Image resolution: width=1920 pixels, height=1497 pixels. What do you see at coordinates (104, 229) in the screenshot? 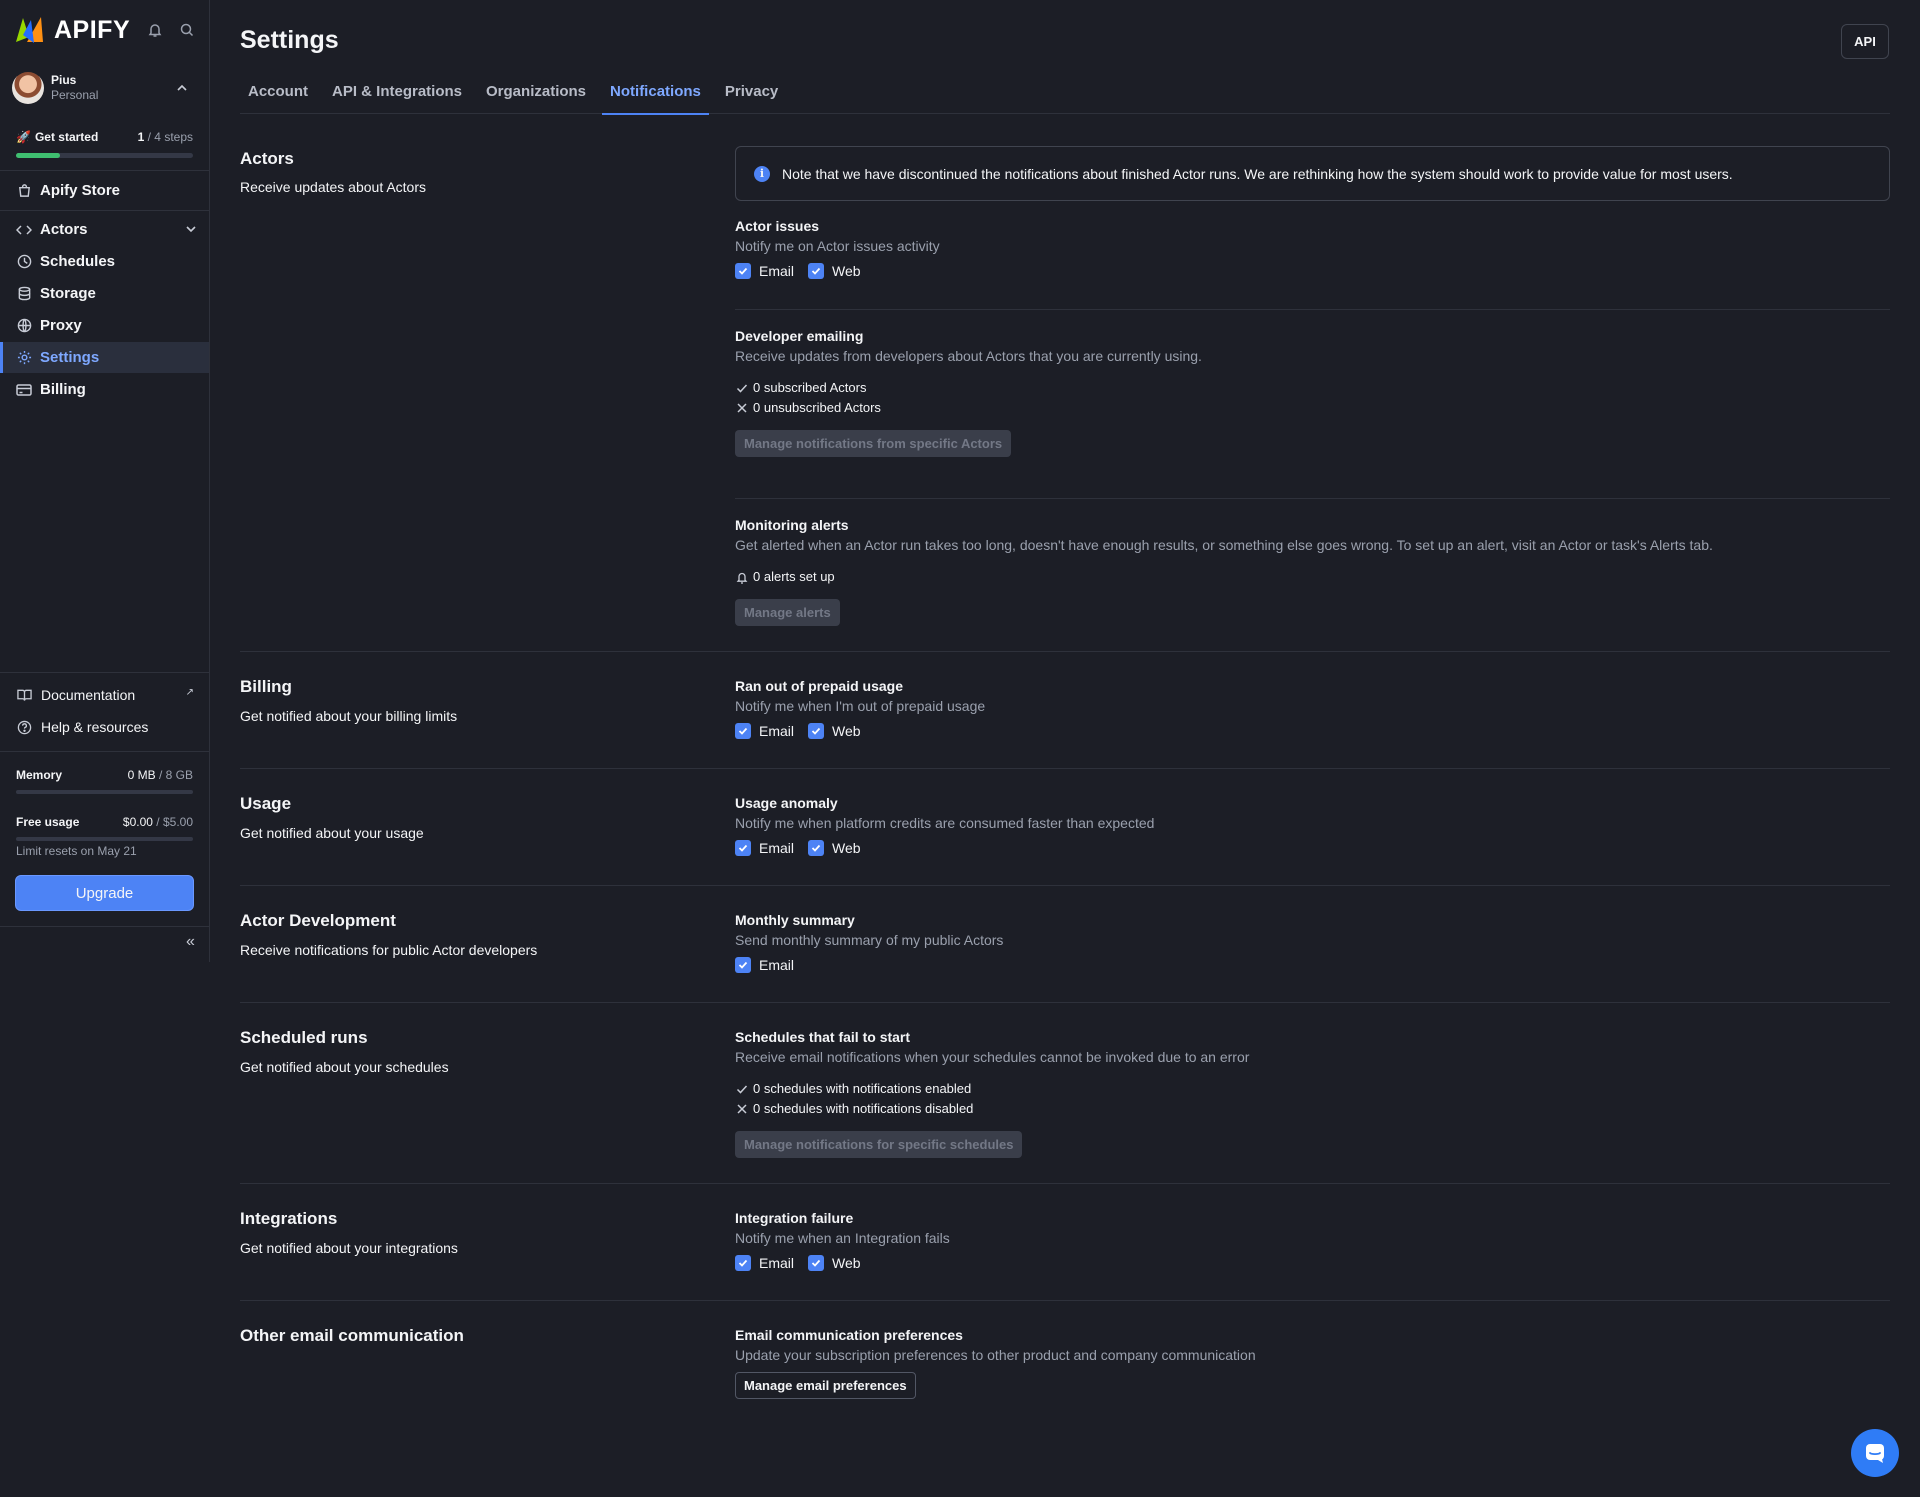
I see `nav-actors: Actors` at bounding box center [104, 229].